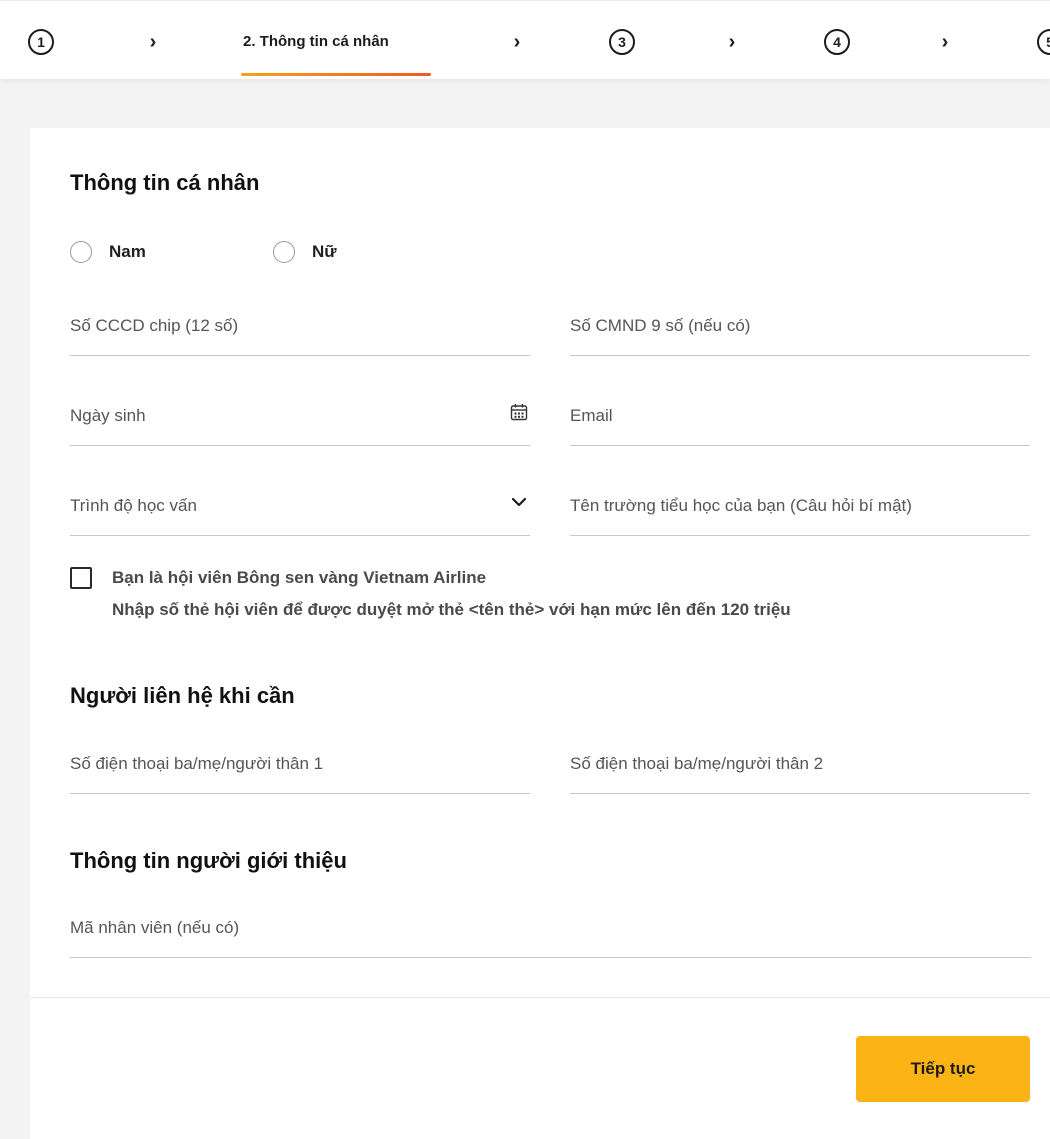 This screenshot has width=1050, height=1139. Describe the element at coordinates (336, 74) in the screenshot. I see `active-step-indicator` at that location.